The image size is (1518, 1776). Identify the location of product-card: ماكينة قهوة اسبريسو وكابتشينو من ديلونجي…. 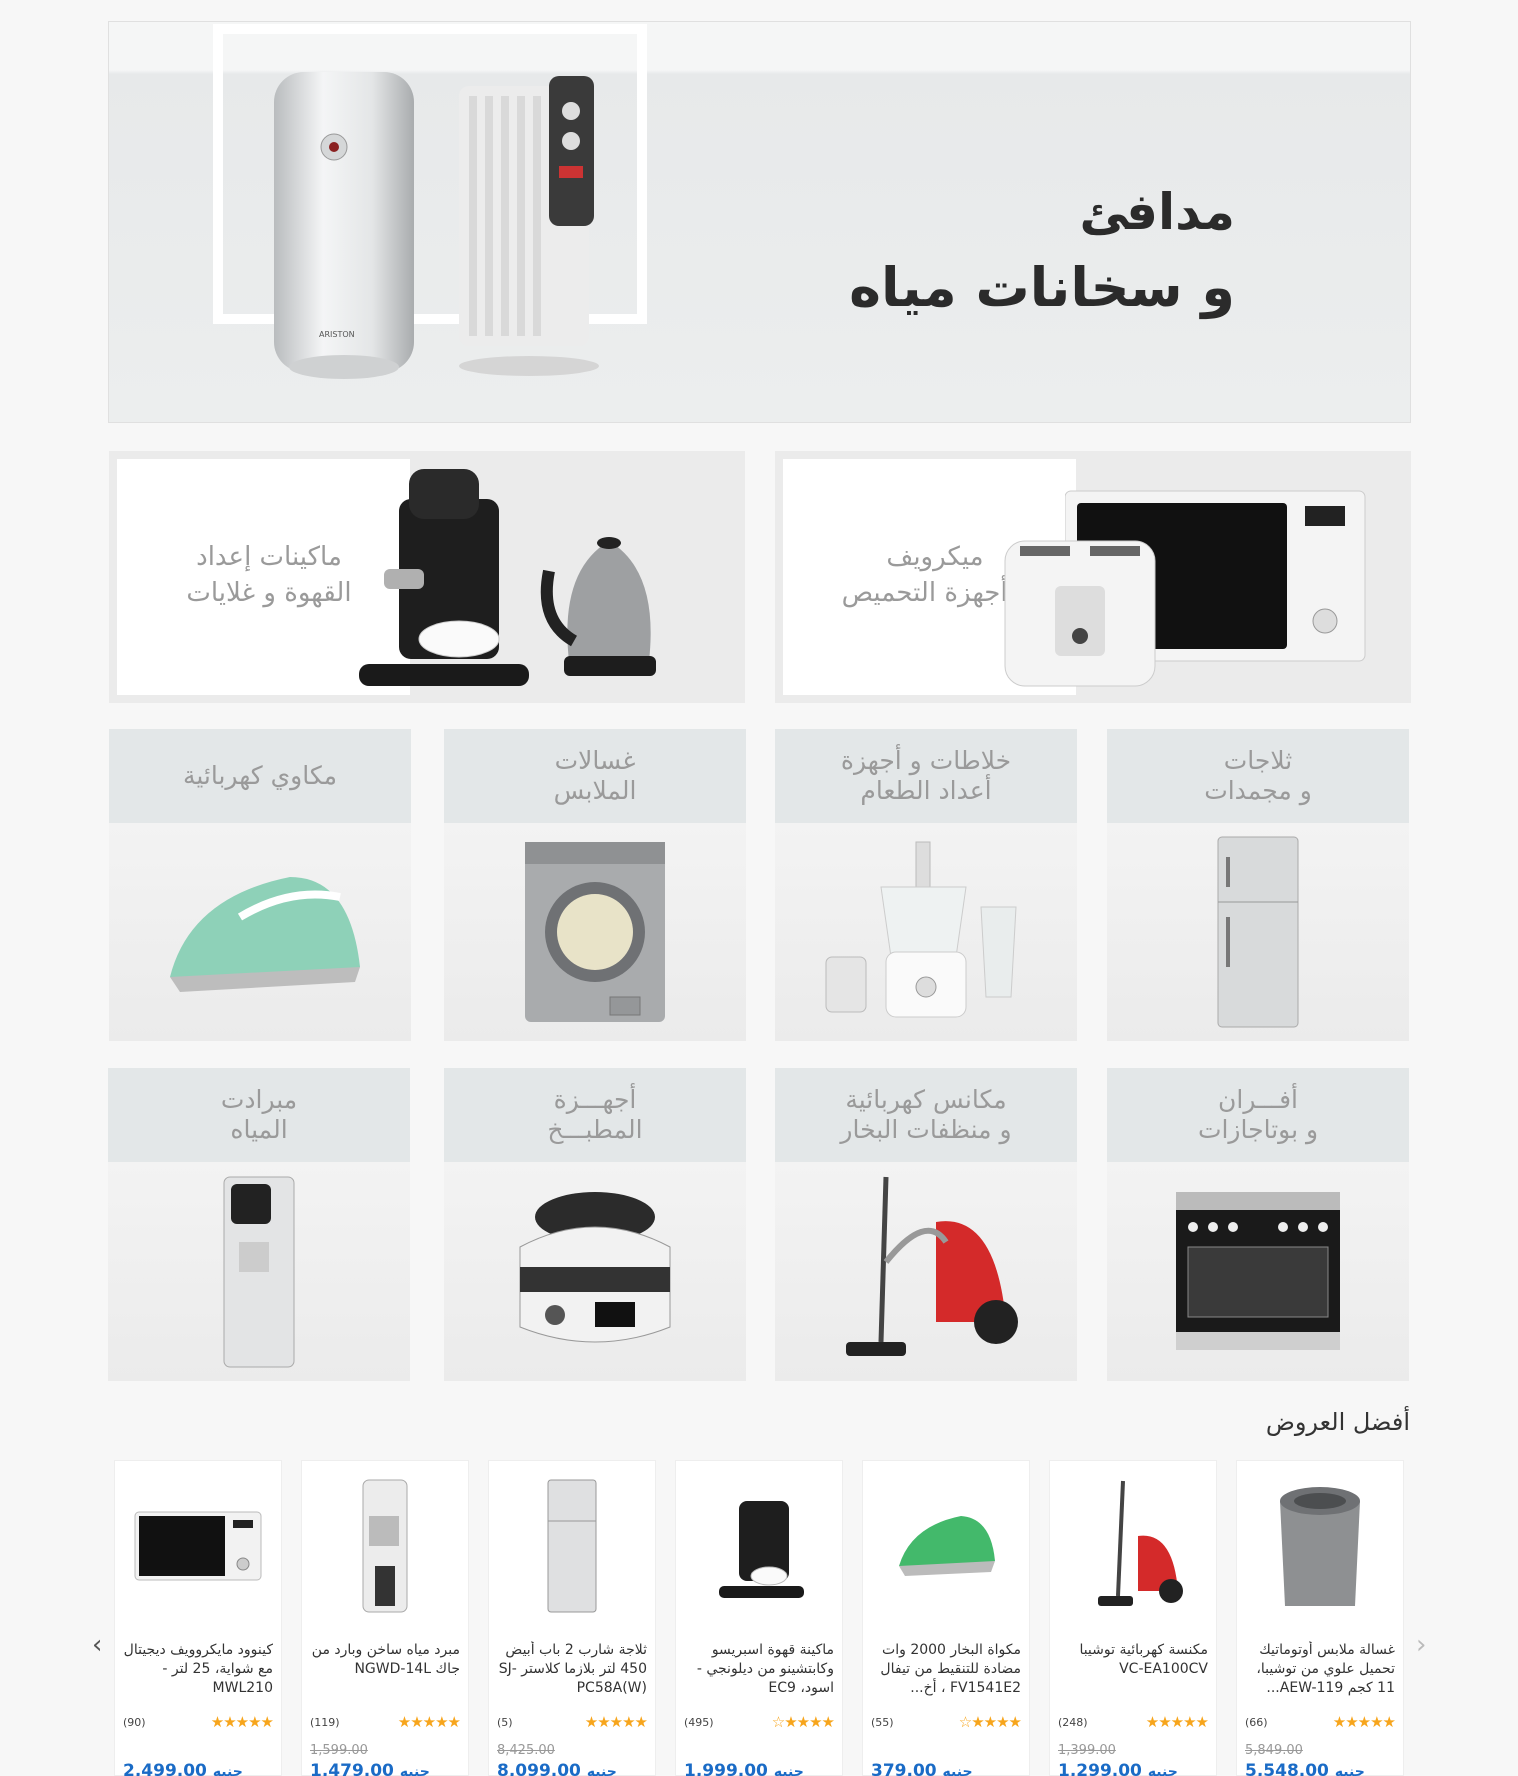
(759, 1618).